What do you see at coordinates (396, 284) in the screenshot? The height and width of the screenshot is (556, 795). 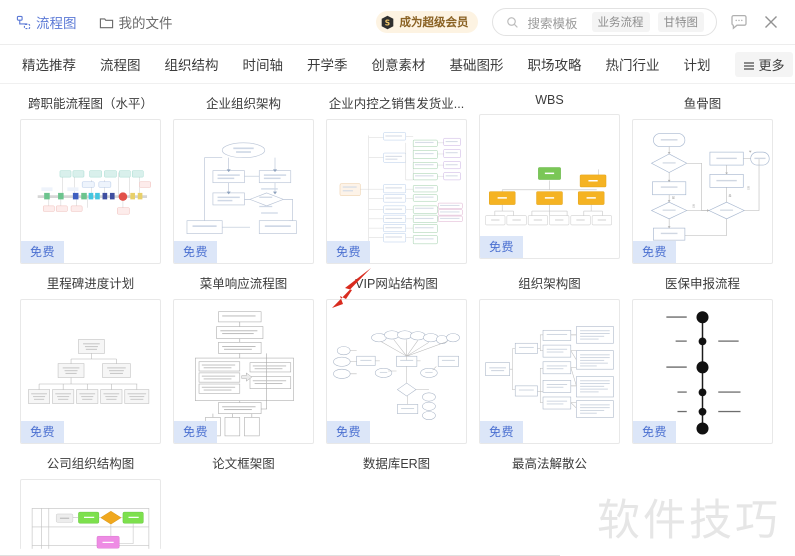 I see `template-title: VIP网站结构图` at bounding box center [396, 284].